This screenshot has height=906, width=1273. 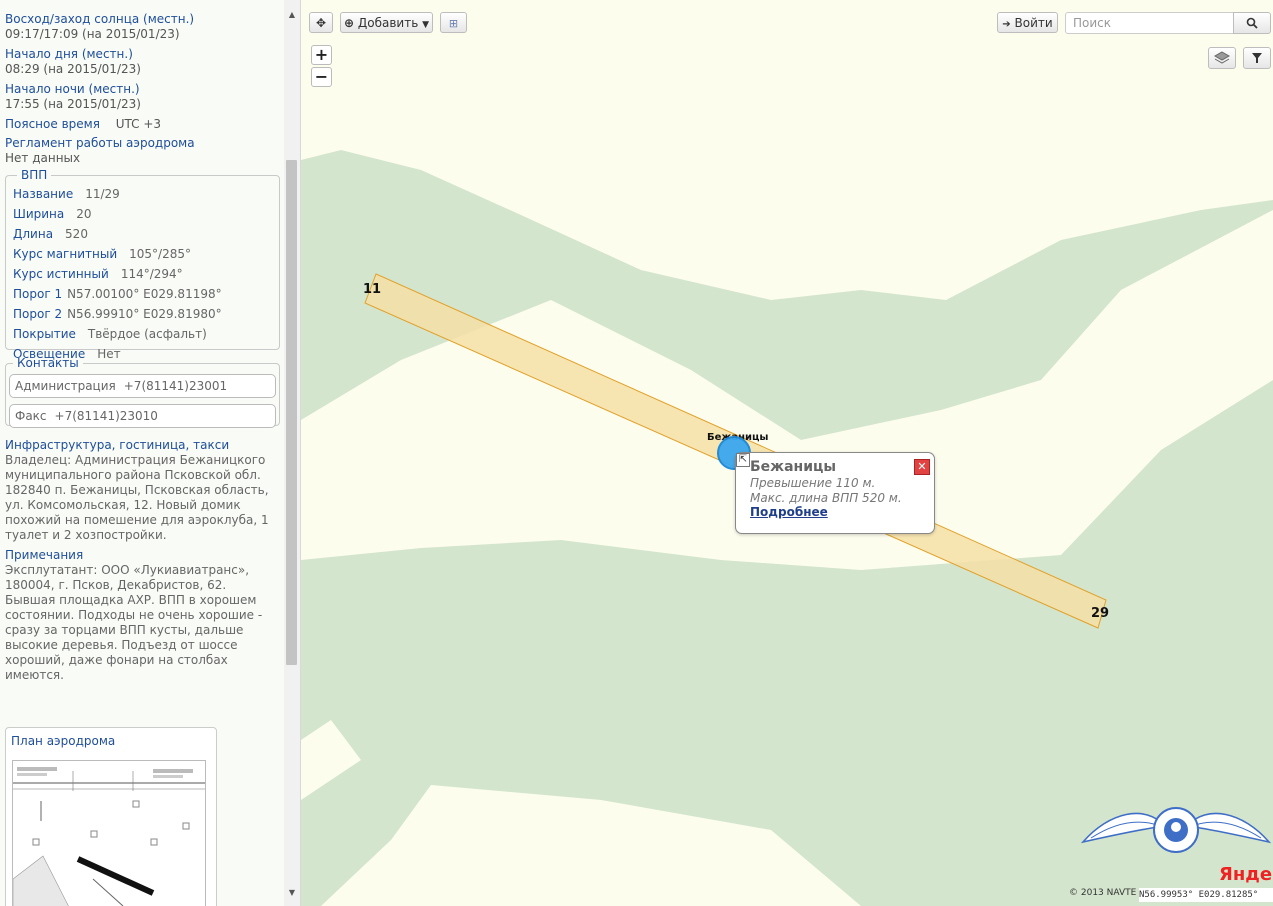 I want to click on timezone-block: Поясное время UTC +3, so click(x=142, y=124).